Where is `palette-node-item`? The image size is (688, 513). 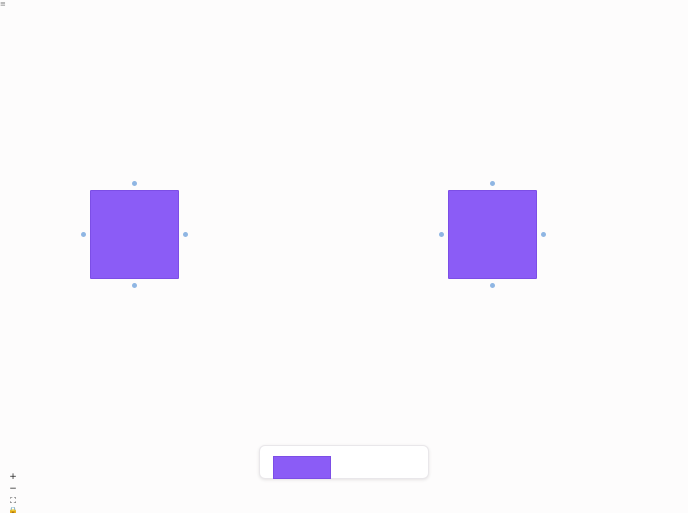 palette-node-item is located at coordinates (302, 467).